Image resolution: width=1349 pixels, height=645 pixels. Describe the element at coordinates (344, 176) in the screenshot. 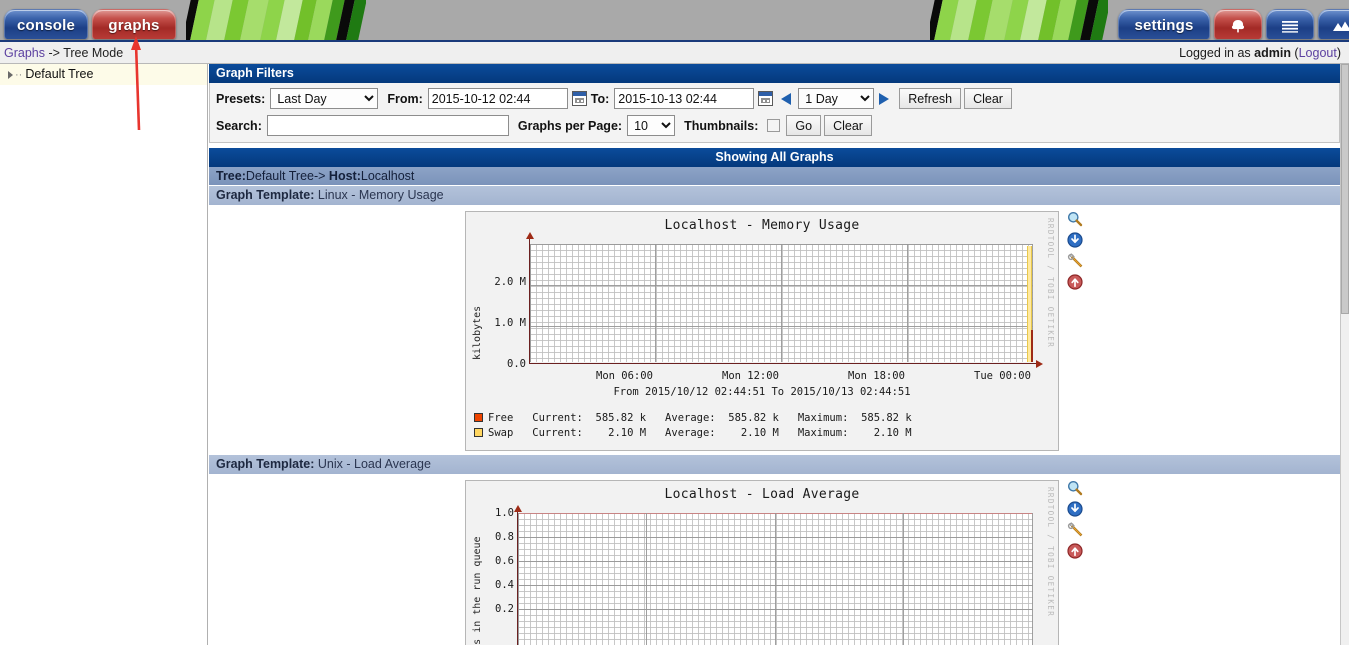

I see `host-prefix: Host:` at that location.